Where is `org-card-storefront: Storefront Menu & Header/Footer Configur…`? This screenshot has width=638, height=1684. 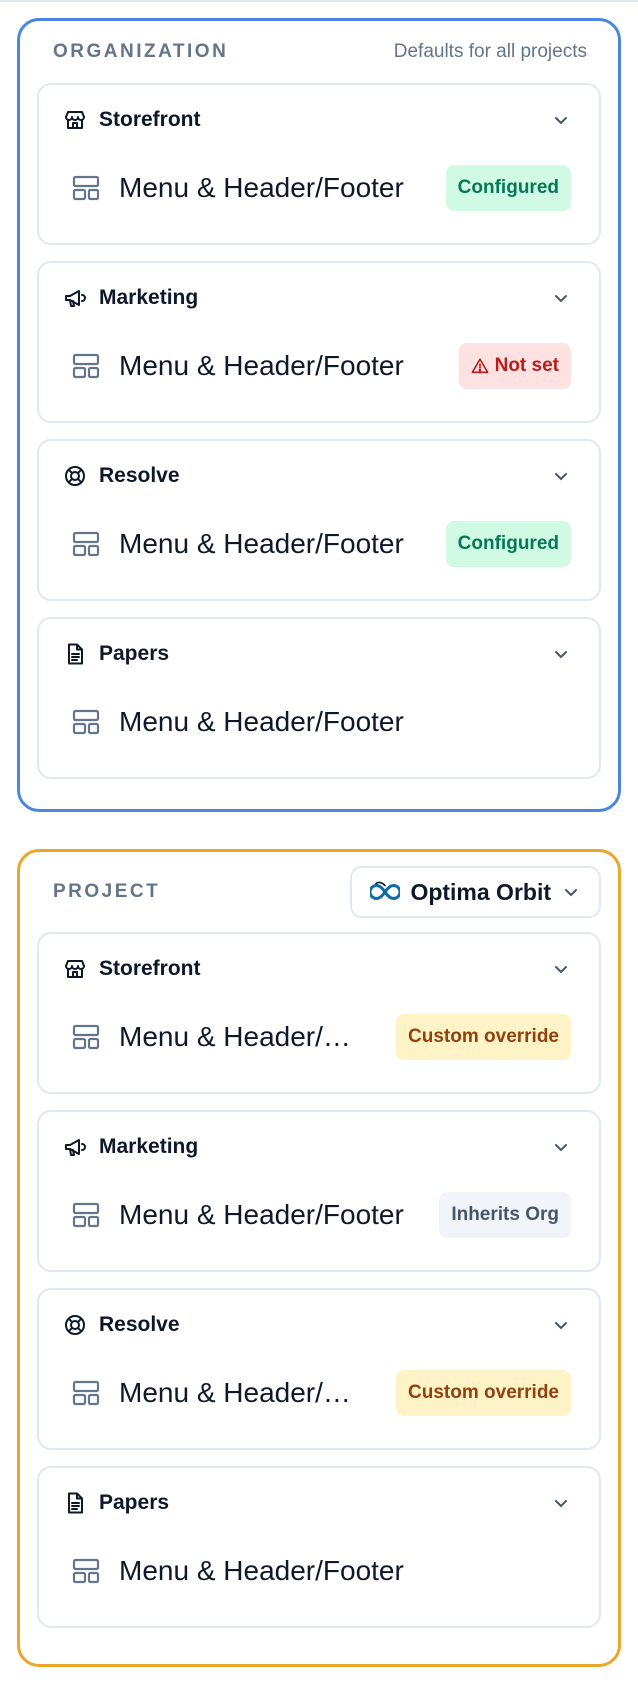
org-card-storefront: Storefront Menu & Header/Footer Configur… is located at coordinates (319, 164).